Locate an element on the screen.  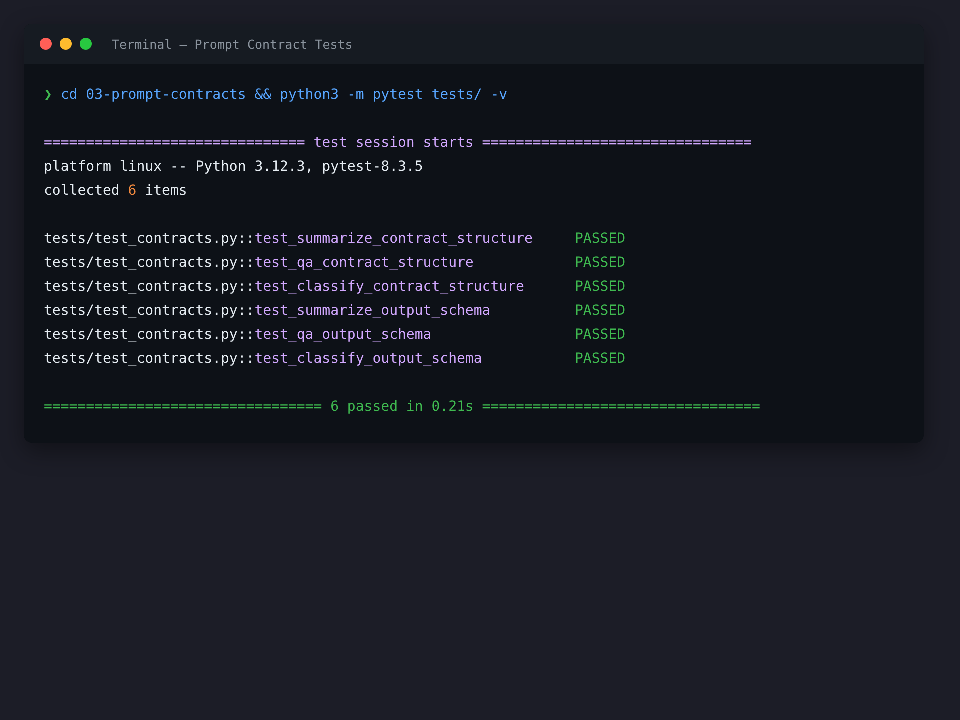
platform-info: platform linux -- Python 3.12.3, pytest-8.3.5 is located at coordinates (234, 167).